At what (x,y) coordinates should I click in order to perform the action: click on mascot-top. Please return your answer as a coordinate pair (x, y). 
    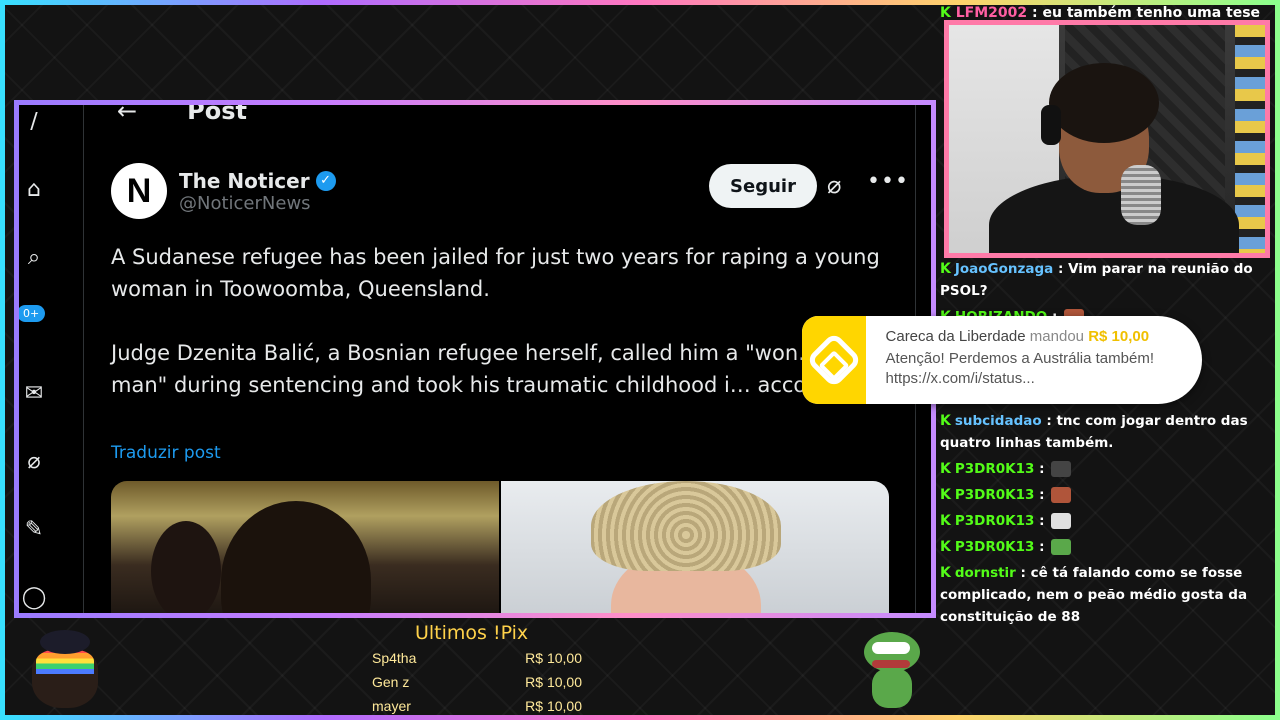
    Looking at the image, I should click on (65, 642).